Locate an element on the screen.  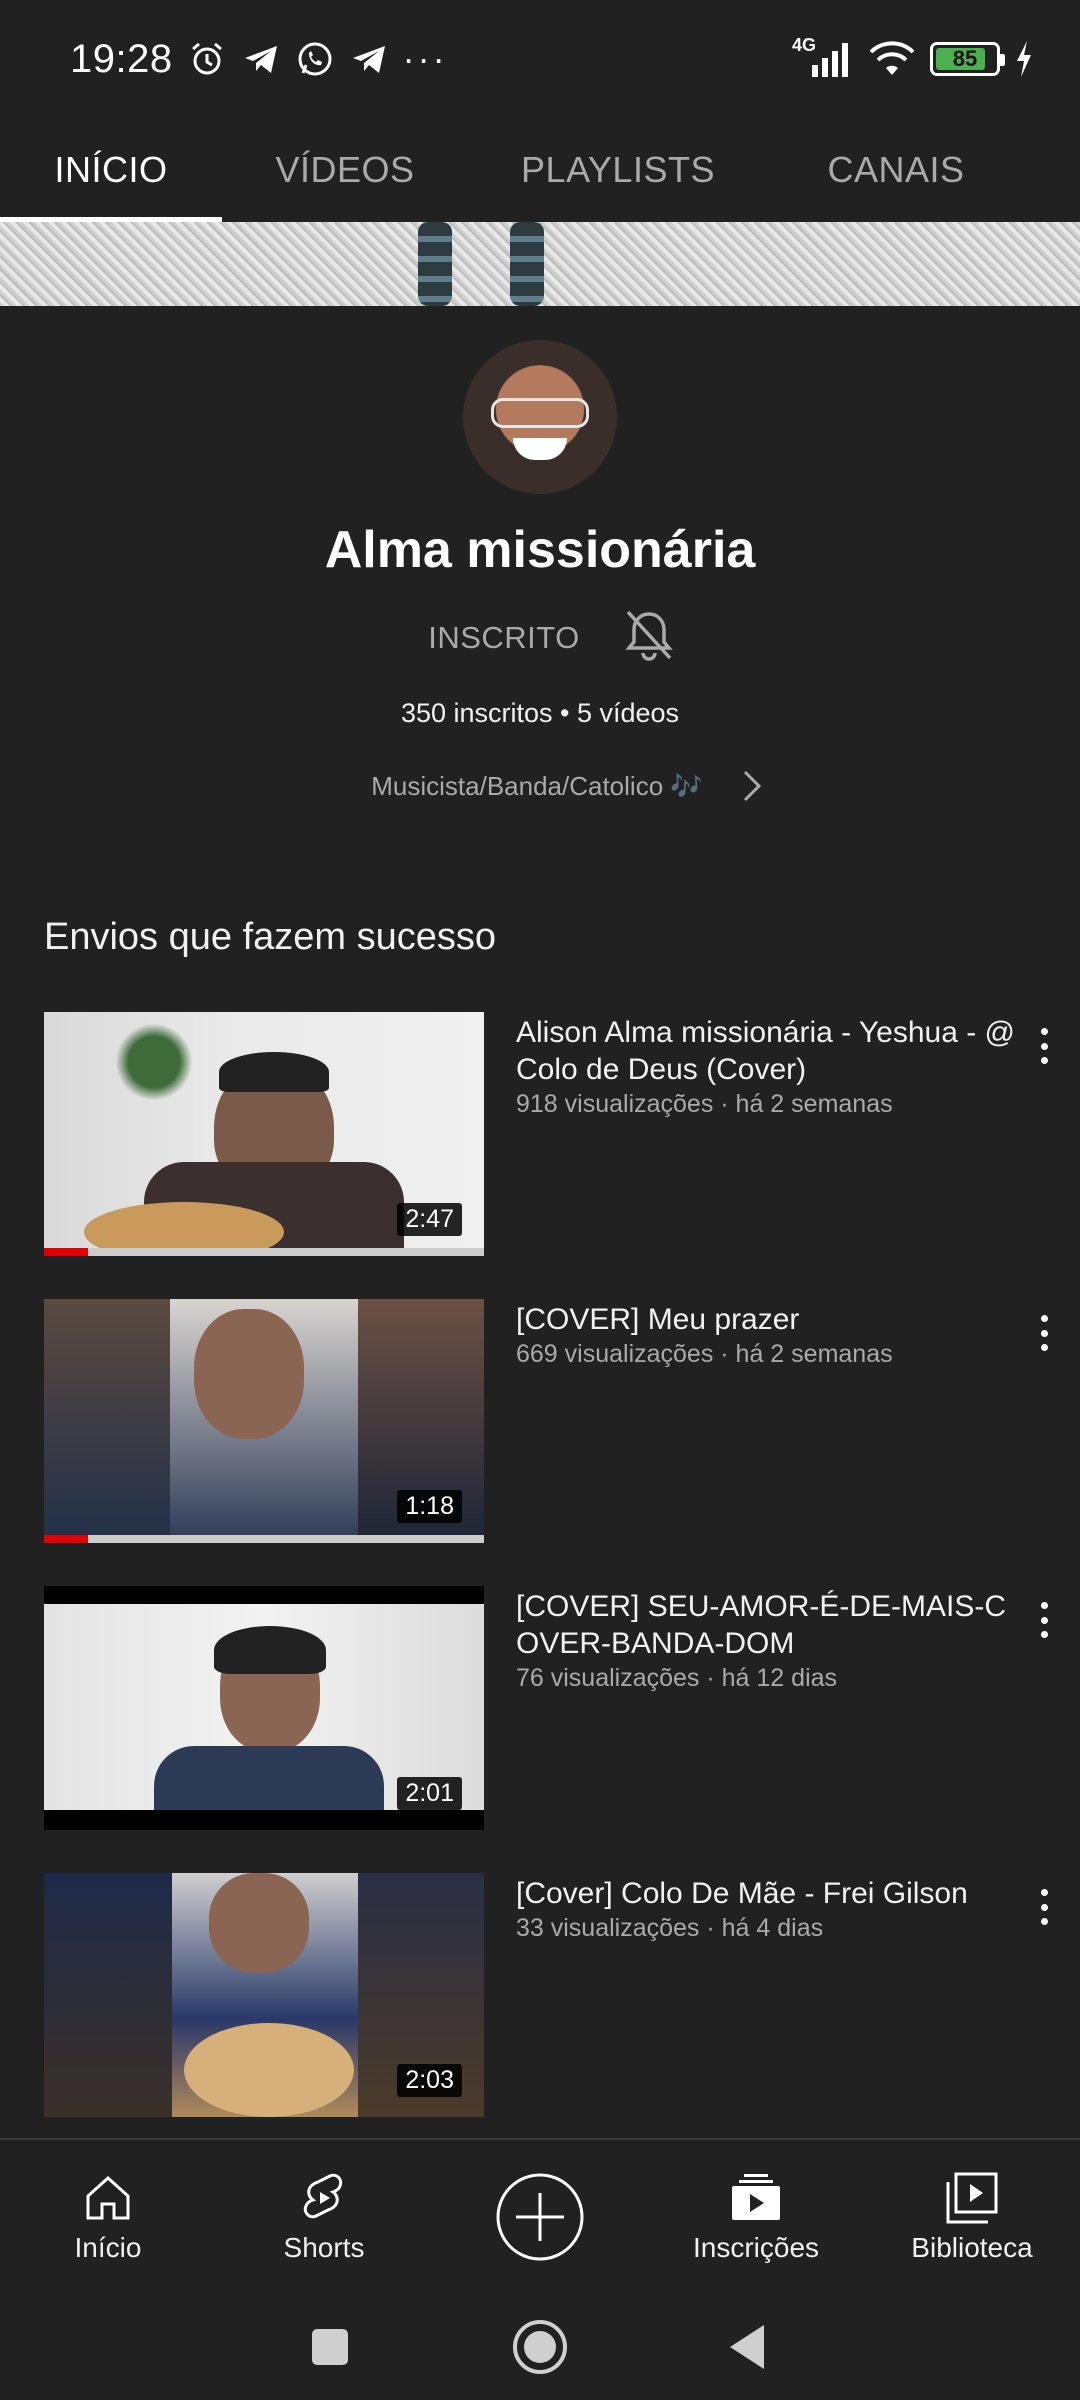
status-bar: 19:28 ··· 4G 85 is located at coordinates (540, 59).